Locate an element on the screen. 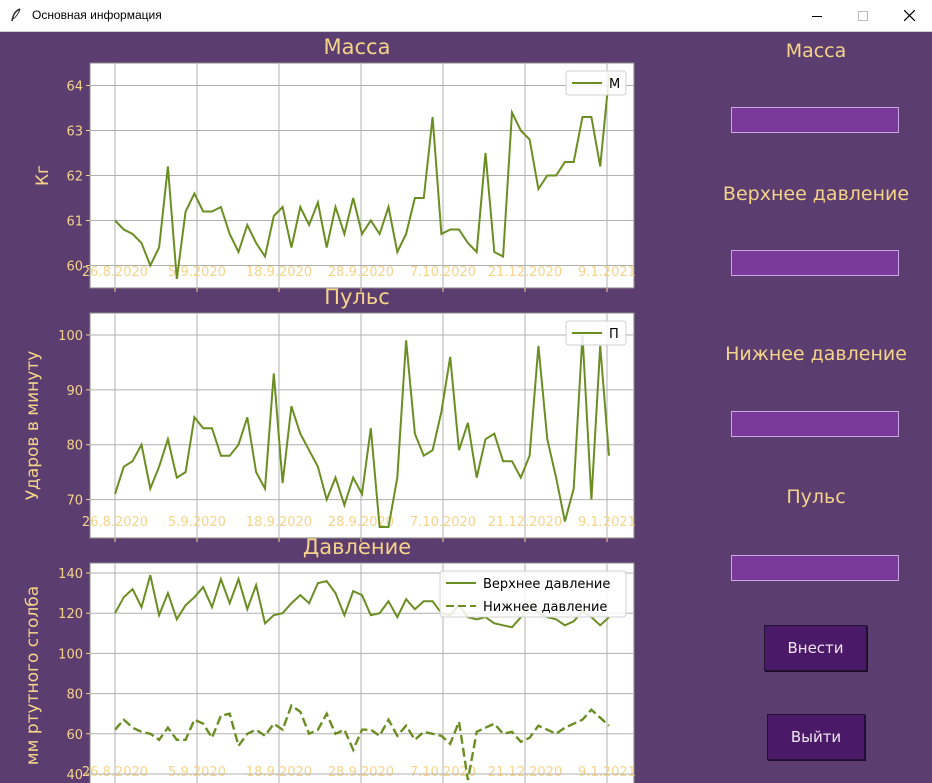 The height and width of the screenshot is (783, 932). chart-title: Давление is located at coordinates (357, 547).